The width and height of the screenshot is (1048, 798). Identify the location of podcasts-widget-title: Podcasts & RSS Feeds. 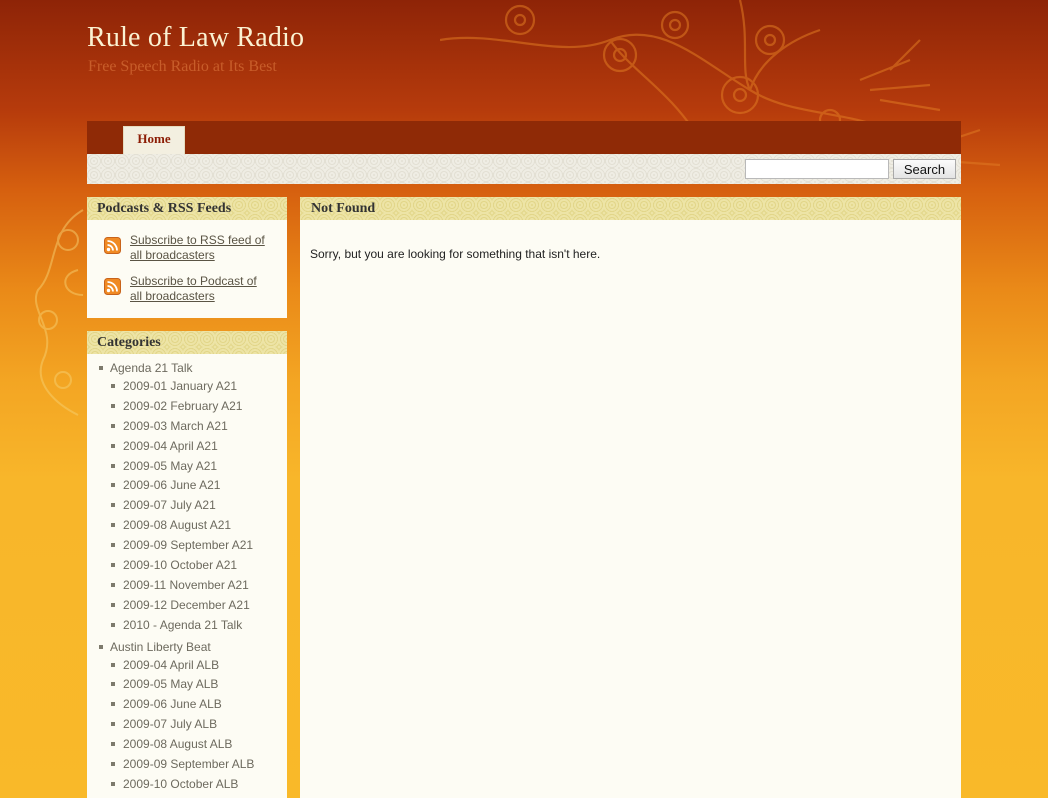
(187, 208).